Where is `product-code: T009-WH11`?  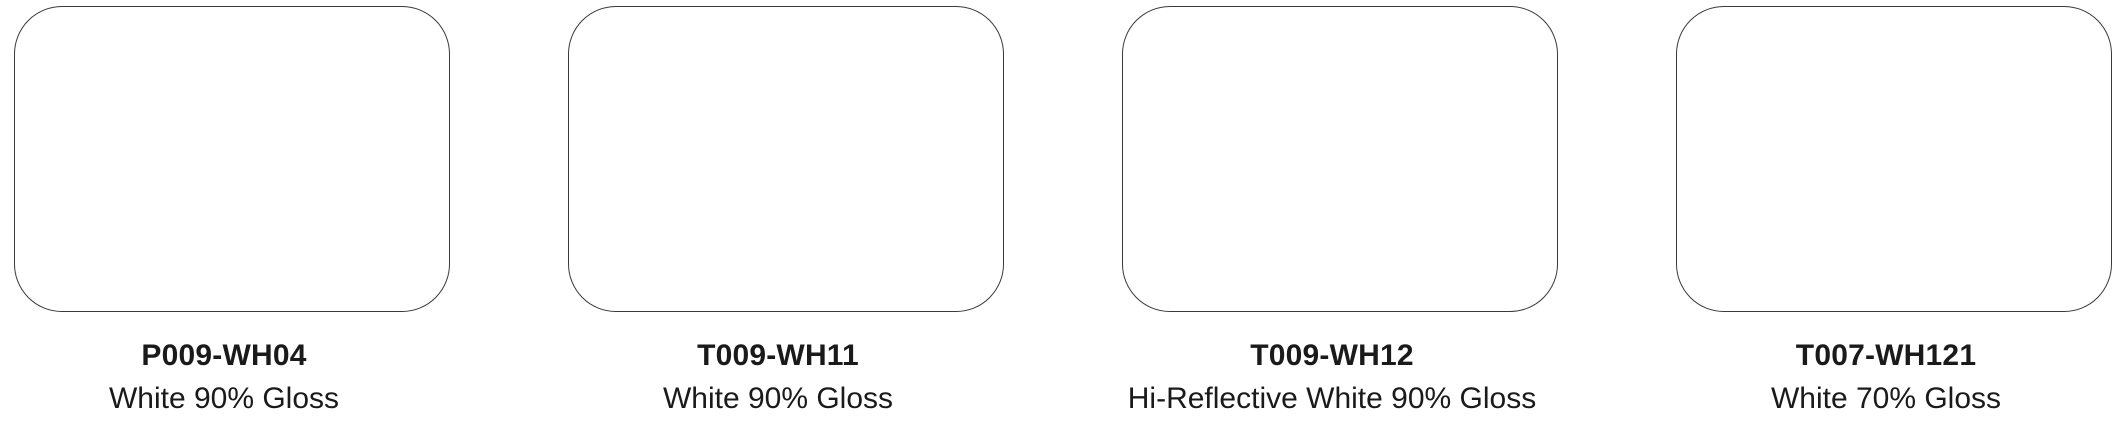
product-code: T009-WH11 is located at coordinates (778, 355).